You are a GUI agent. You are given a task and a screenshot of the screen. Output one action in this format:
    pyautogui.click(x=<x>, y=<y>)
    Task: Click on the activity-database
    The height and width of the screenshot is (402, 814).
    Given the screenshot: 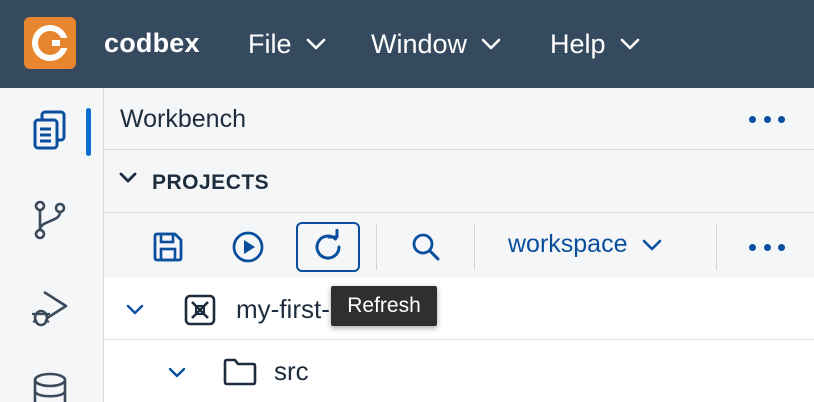 What is the action you would take?
    pyautogui.click(x=50, y=385)
    